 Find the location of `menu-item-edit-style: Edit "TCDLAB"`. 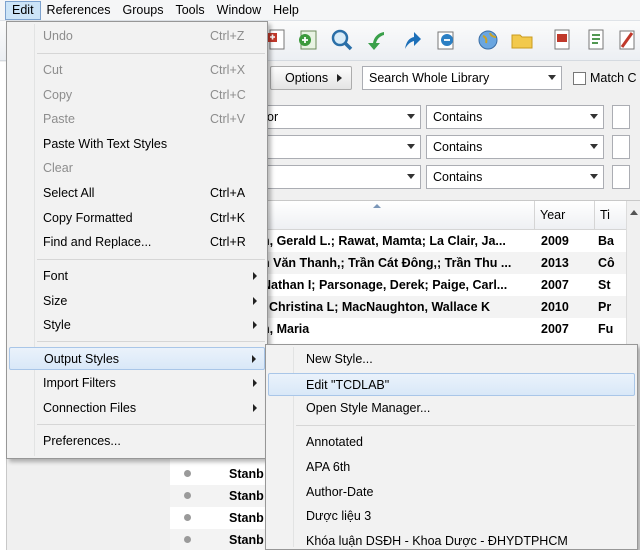

menu-item-edit-style: Edit "TCDLAB" is located at coordinates (451, 384).